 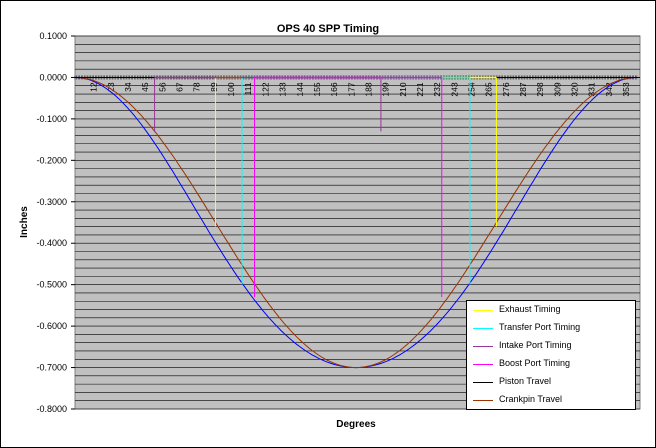 I want to click on x-tick-label: 265, so click(x=489, y=89).